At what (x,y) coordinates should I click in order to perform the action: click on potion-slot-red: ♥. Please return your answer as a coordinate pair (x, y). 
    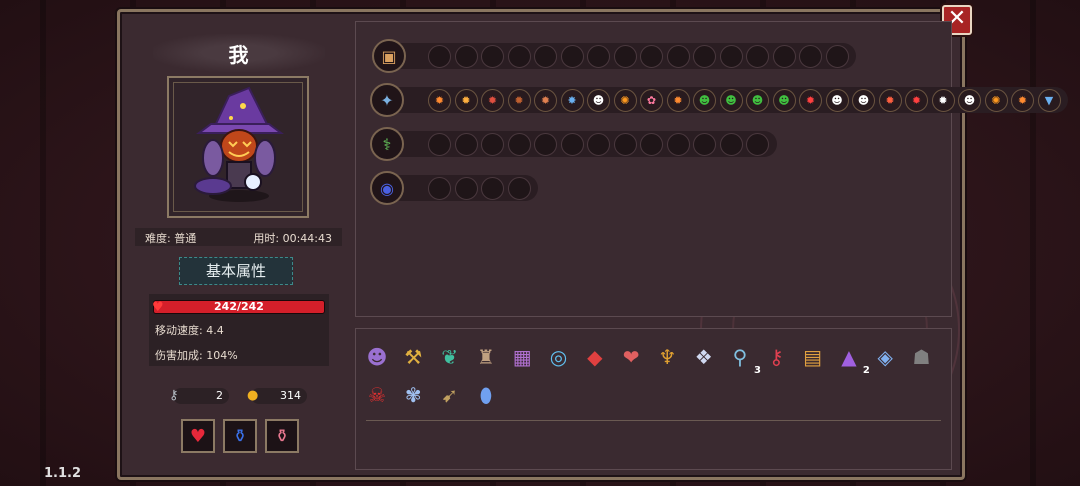
    Looking at the image, I should click on (198, 436).